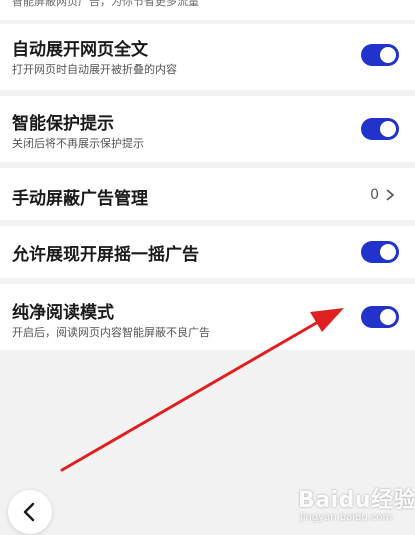  What do you see at coordinates (356, 500) in the screenshot?
I see `watermark-main: Baidu经验` at bounding box center [356, 500].